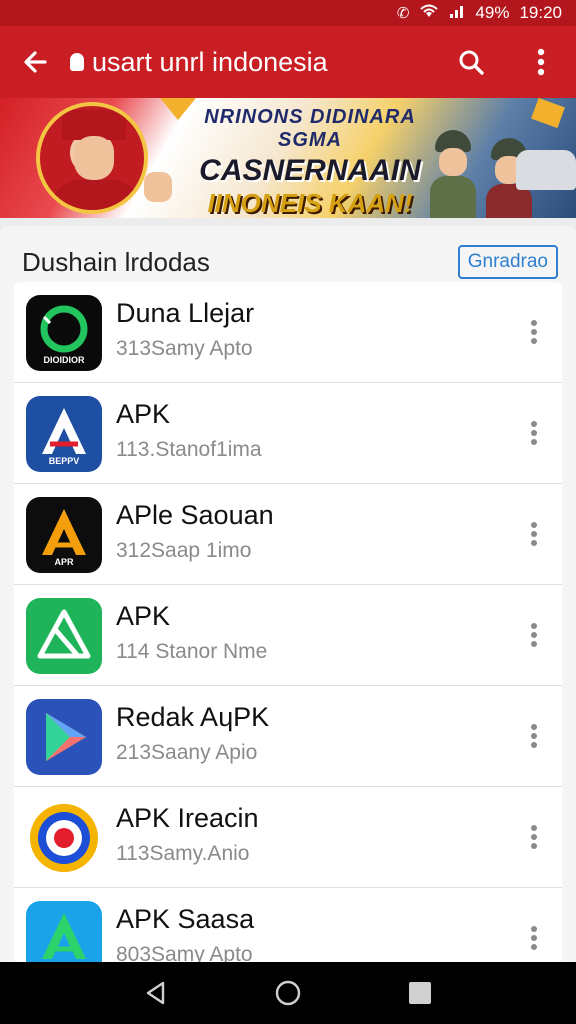 This screenshot has width=576, height=1024. What do you see at coordinates (187, 834) in the screenshot?
I see `app-text-block: APK Ireacin 113Samy.Anio` at bounding box center [187, 834].